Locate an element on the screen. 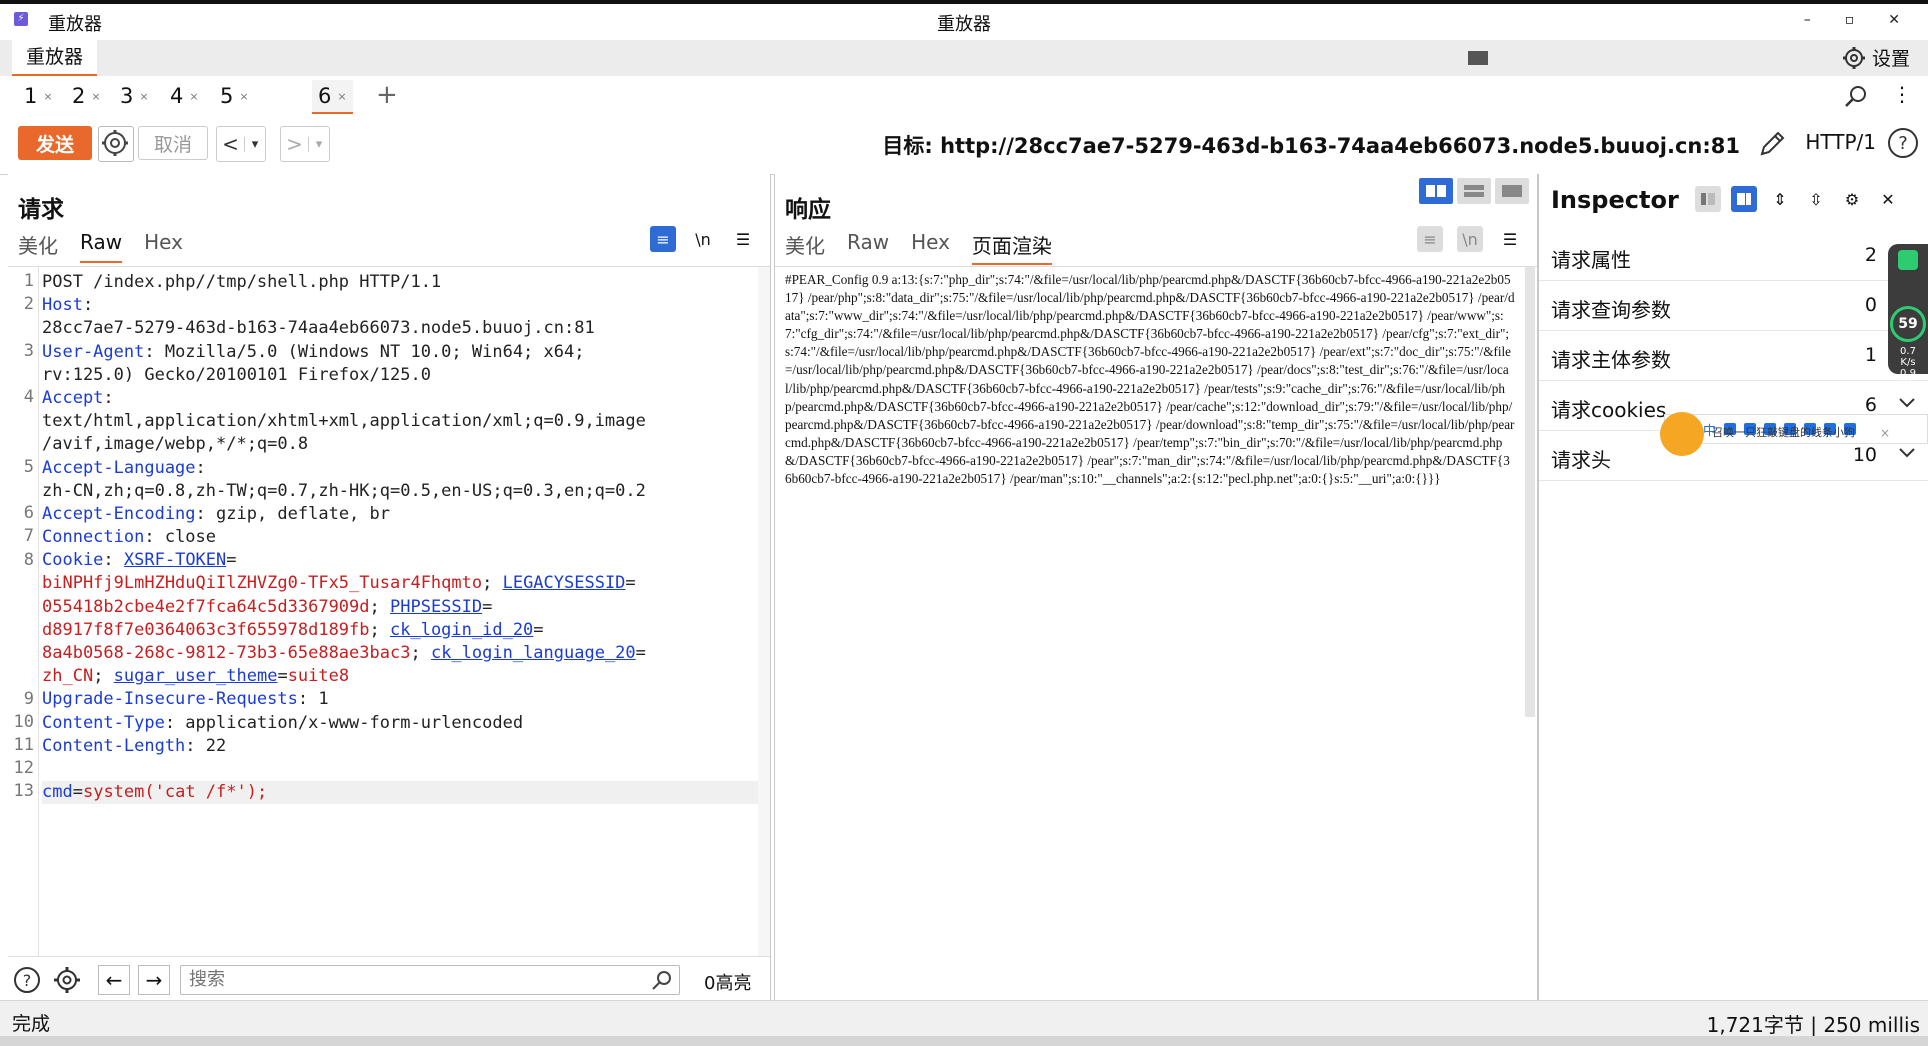 The height and width of the screenshot is (1046, 1928). window-title-center: 重放器 is located at coordinates (964, 24).